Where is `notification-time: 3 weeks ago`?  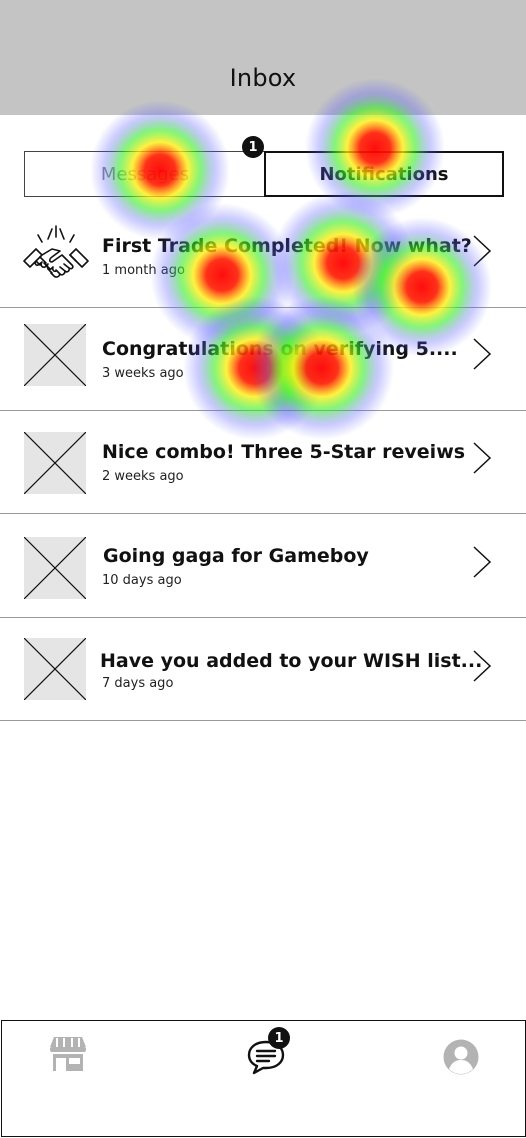 notification-time: 3 weeks ago is located at coordinates (143, 373).